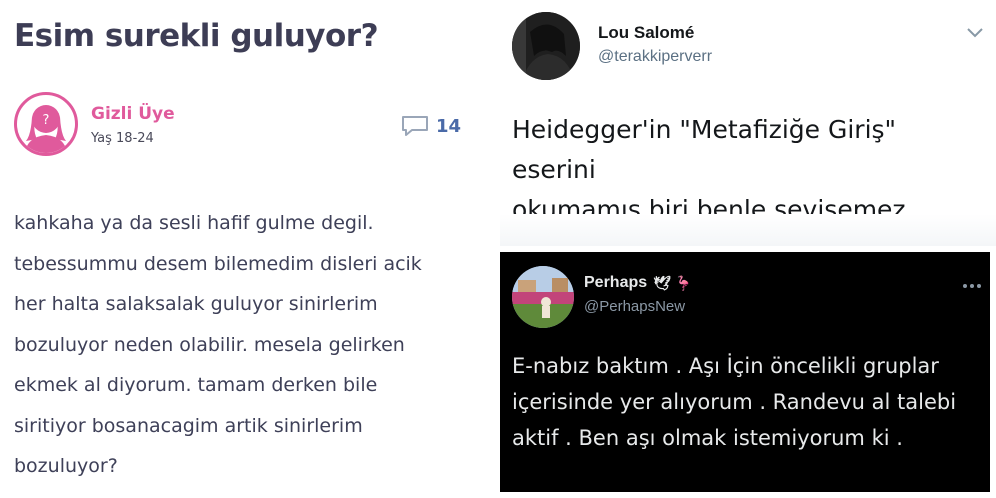 The image size is (996, 498). I want to click on anonymous-user-icon: ?, so click(46, 129).